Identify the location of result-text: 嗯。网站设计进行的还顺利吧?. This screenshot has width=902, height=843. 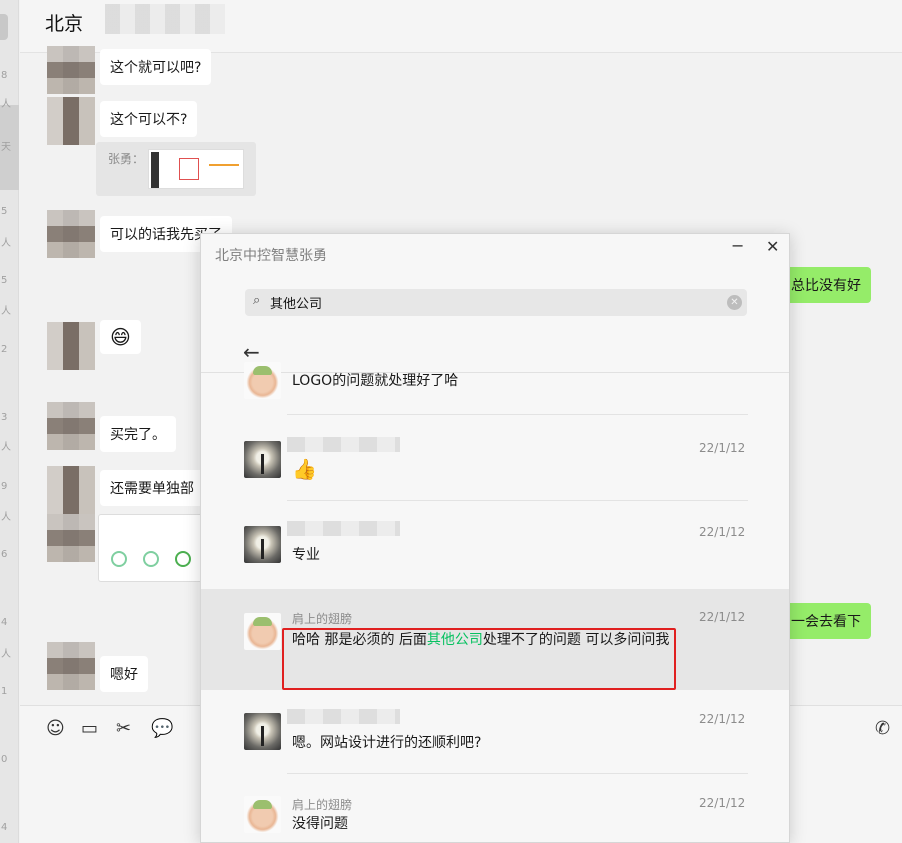
(387, 743).